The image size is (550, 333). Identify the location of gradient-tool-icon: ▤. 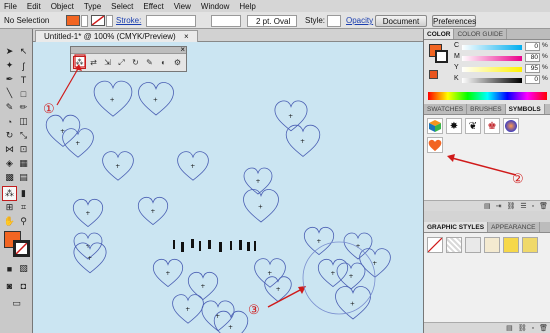
(23, 177).